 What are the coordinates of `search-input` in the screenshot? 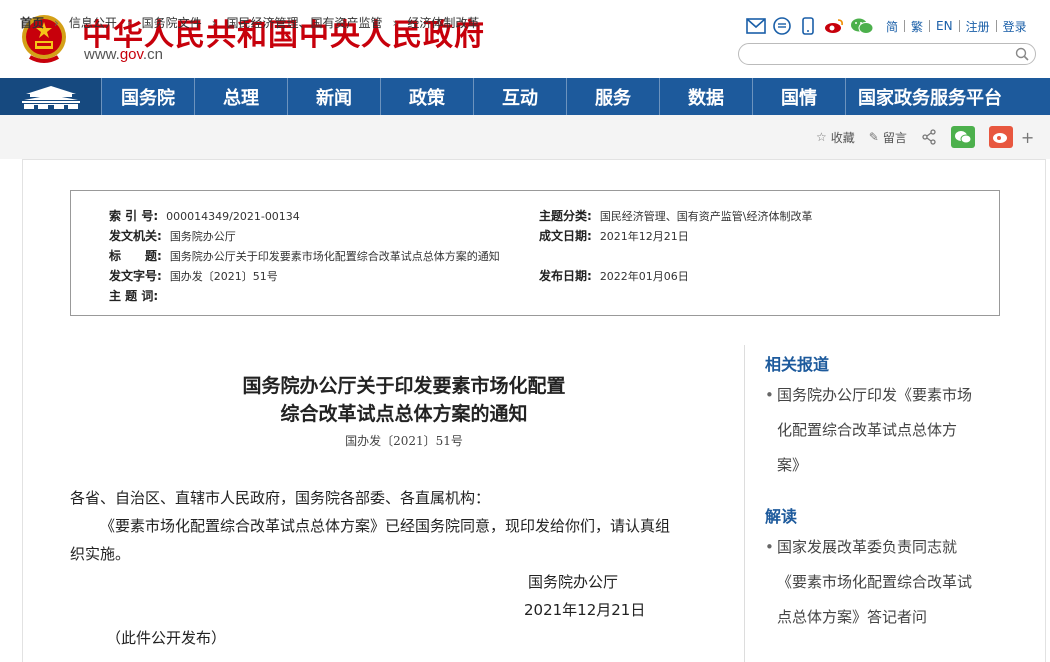 It's located at (887, 54).